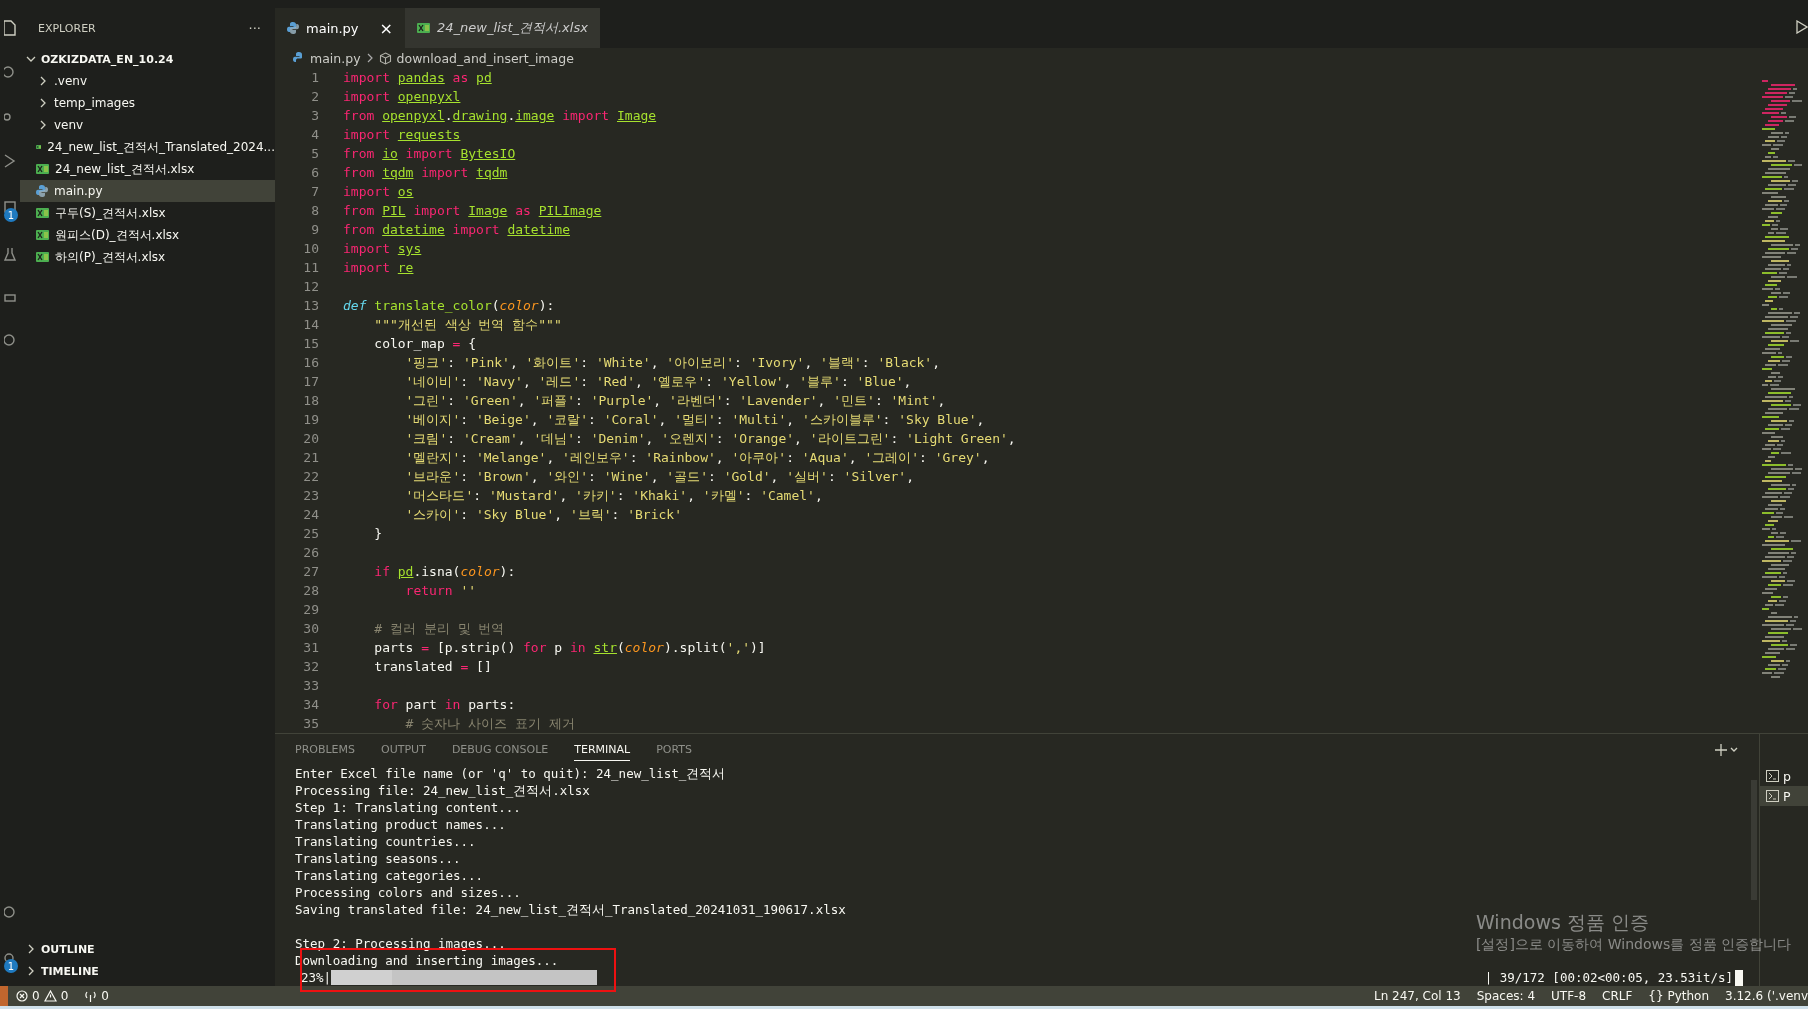 The height and width of the screenshot is (1009, 1808). I want to click on folder-item: temp_images, so click(147, 103).